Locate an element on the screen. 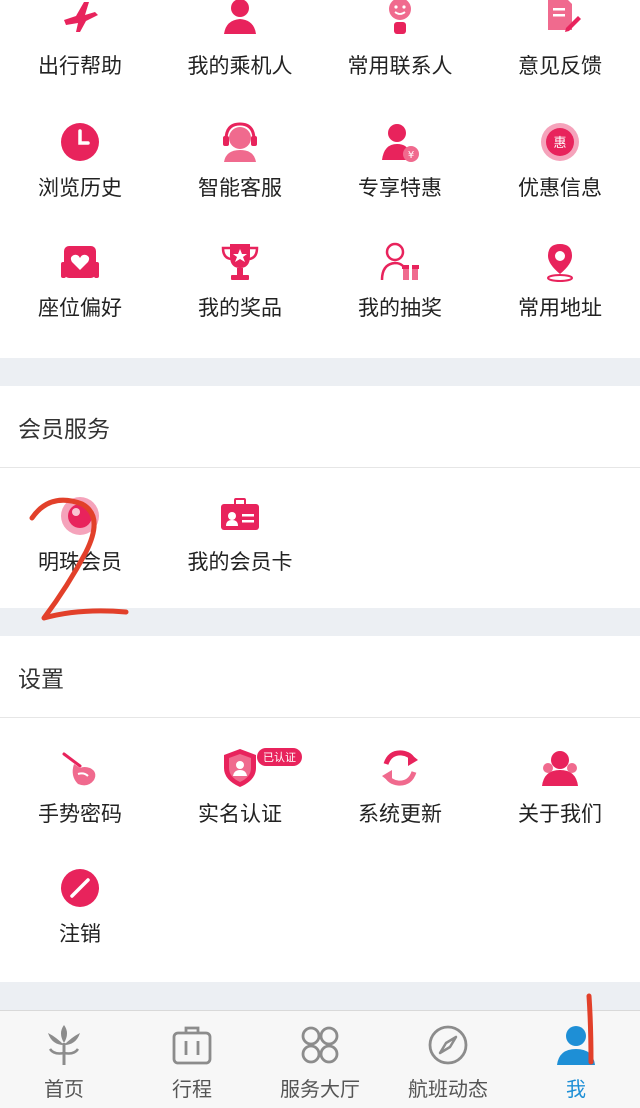  tab-me: 我 is located at coordinates (576, 1059).